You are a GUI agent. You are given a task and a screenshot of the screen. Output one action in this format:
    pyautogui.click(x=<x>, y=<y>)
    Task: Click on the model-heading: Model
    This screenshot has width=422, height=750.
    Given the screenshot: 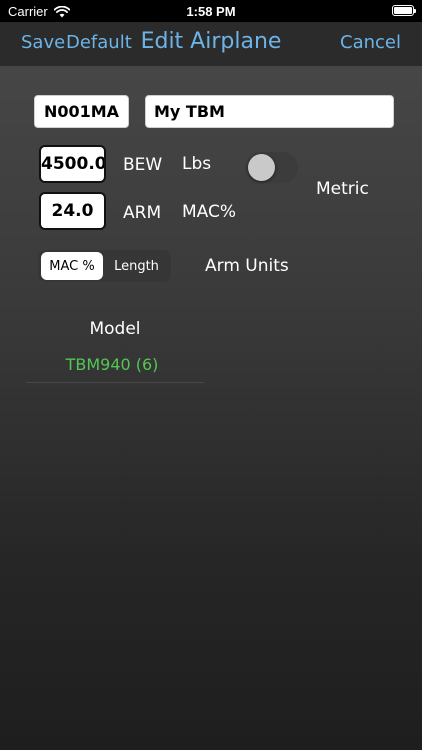 What is the action you would take?
    pyautogui.click(x=115, y=329)
    